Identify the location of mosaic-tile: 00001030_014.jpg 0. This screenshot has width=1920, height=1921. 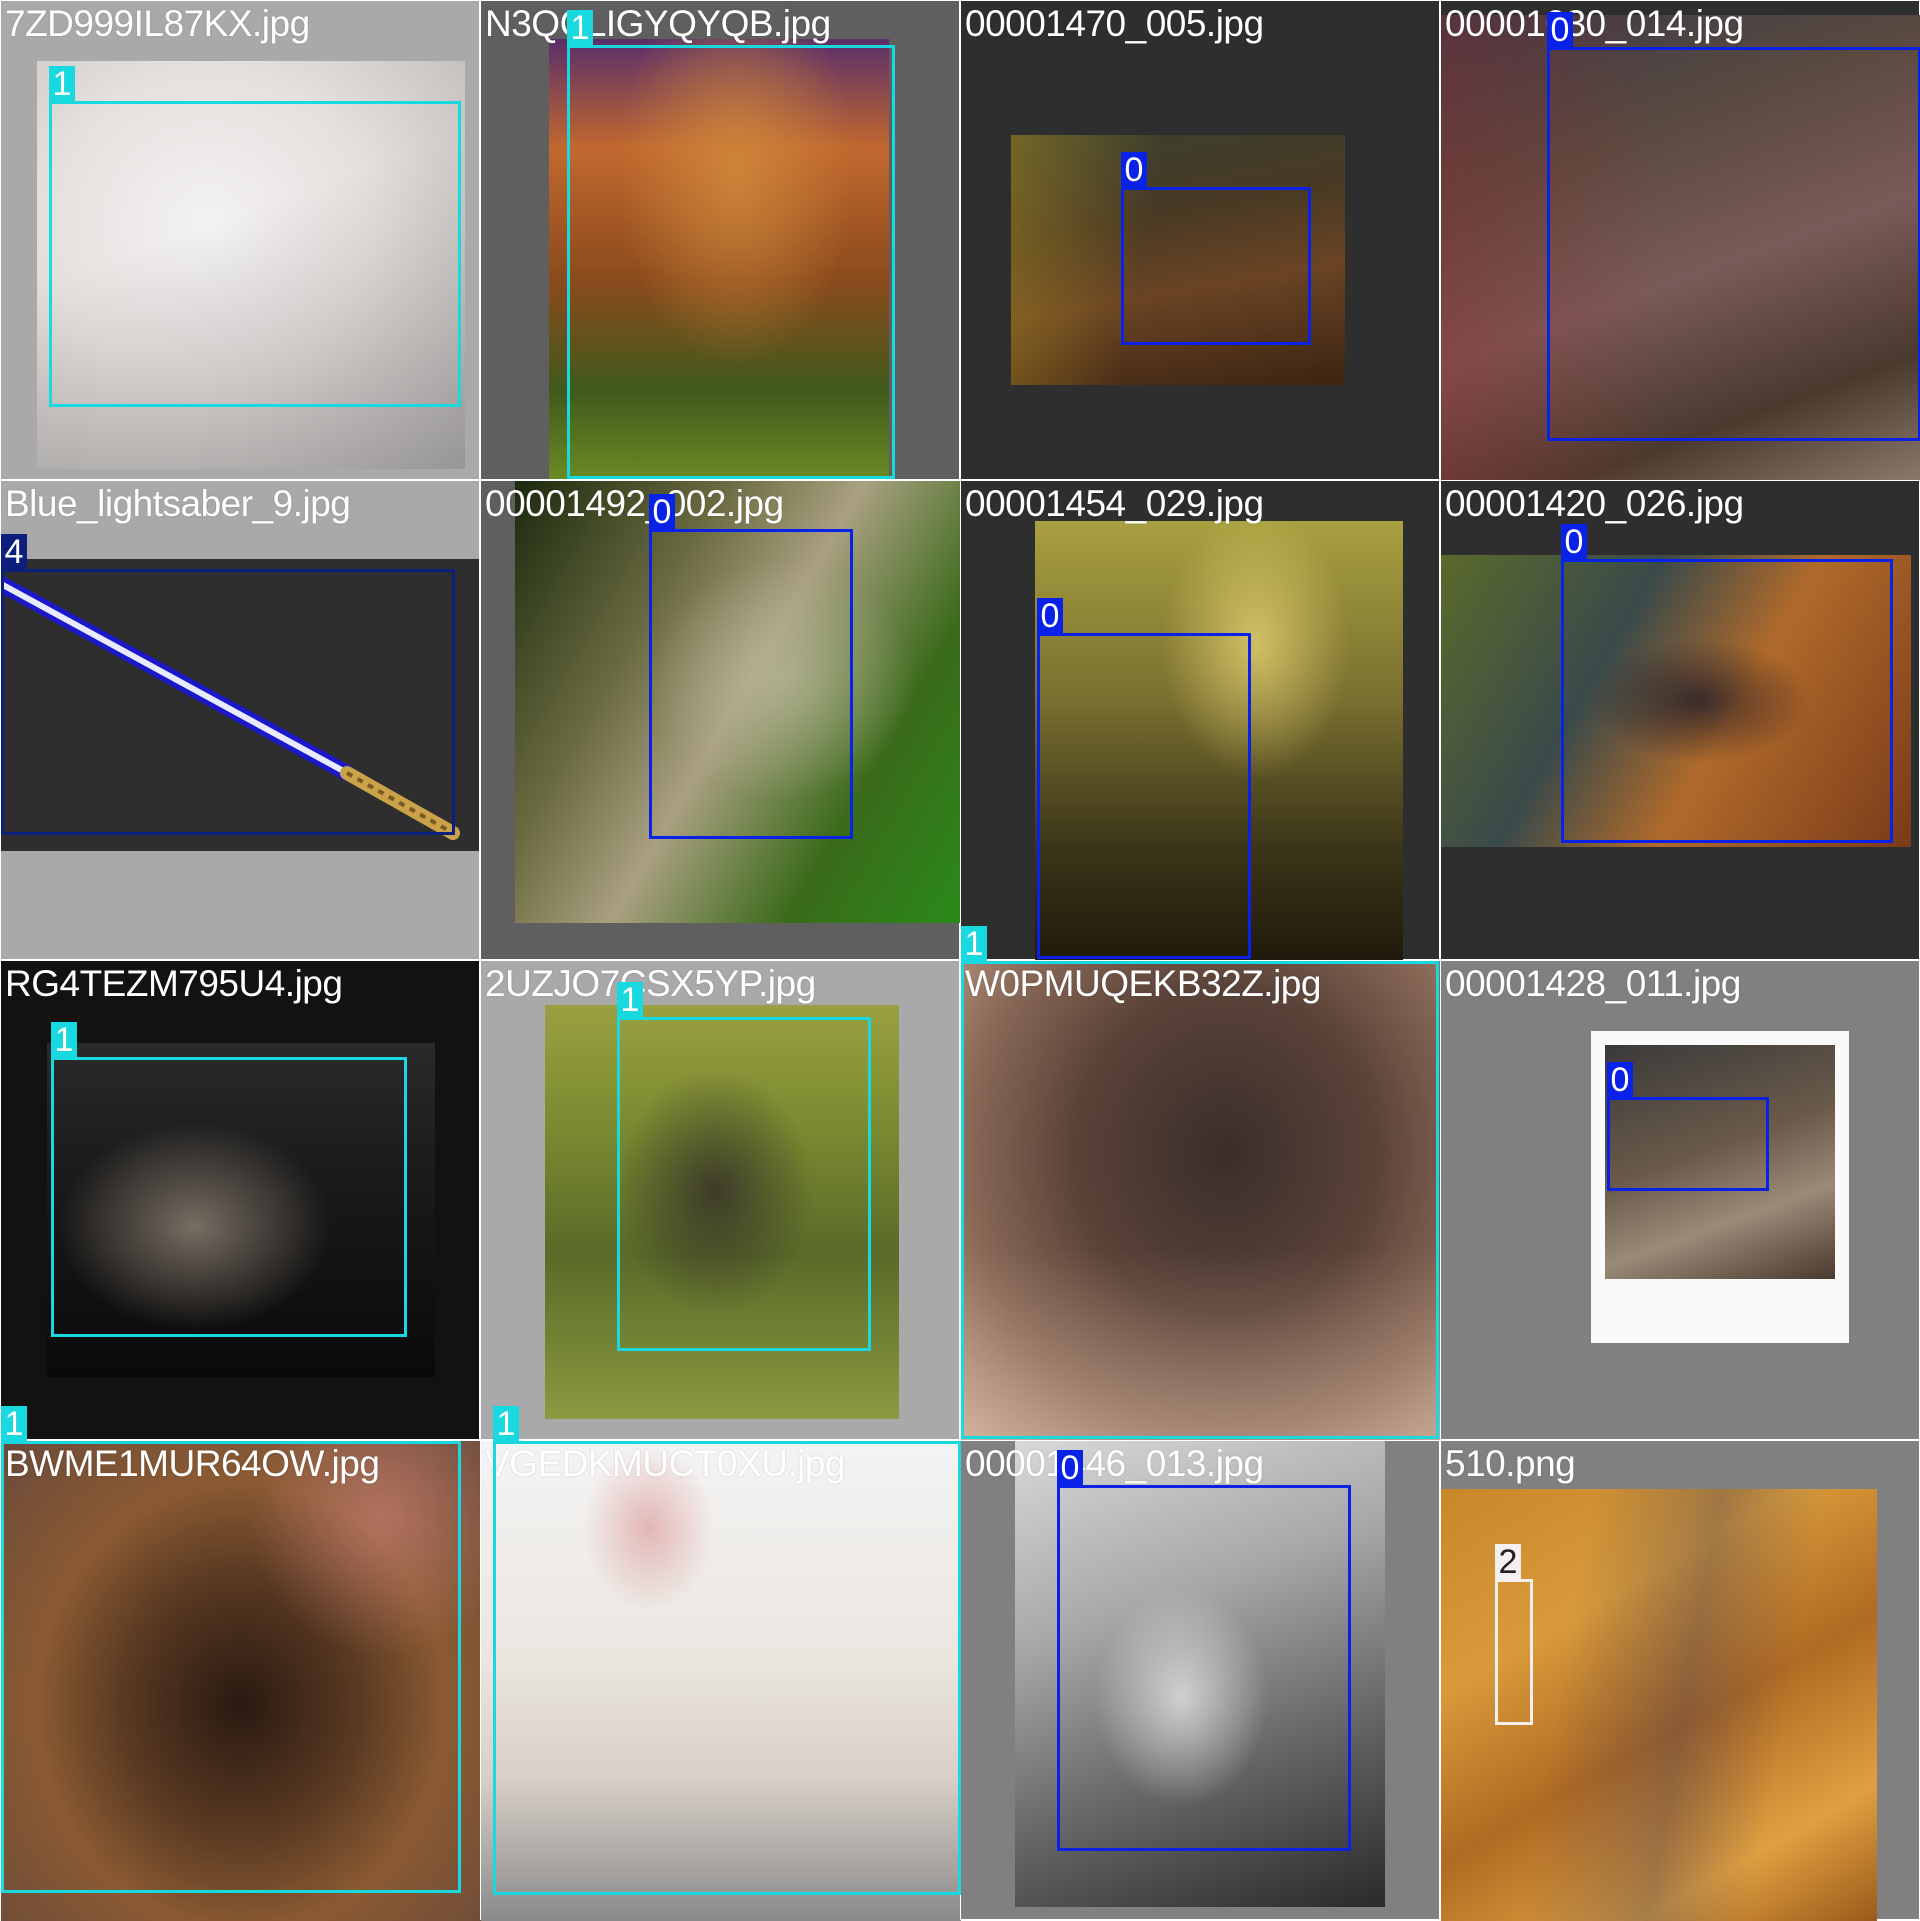
(1680, 240).